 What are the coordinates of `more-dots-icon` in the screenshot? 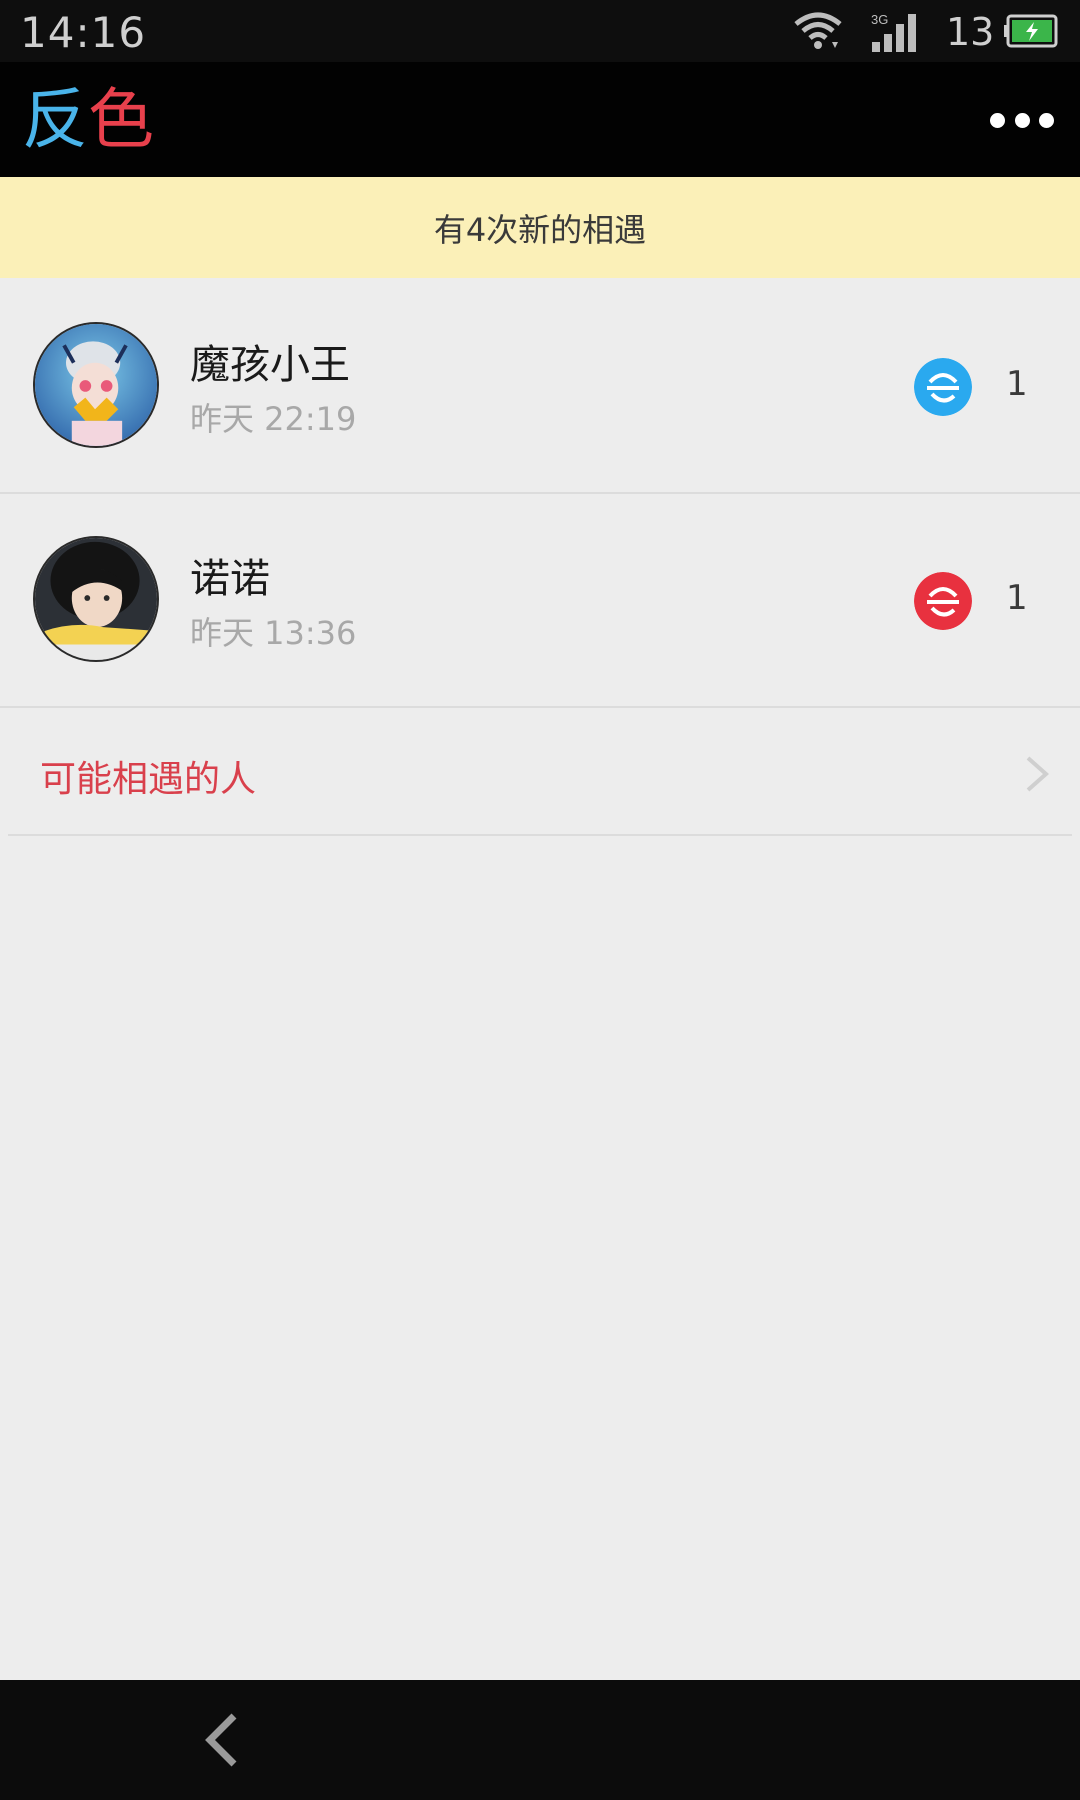 It's located at (1022, 120).